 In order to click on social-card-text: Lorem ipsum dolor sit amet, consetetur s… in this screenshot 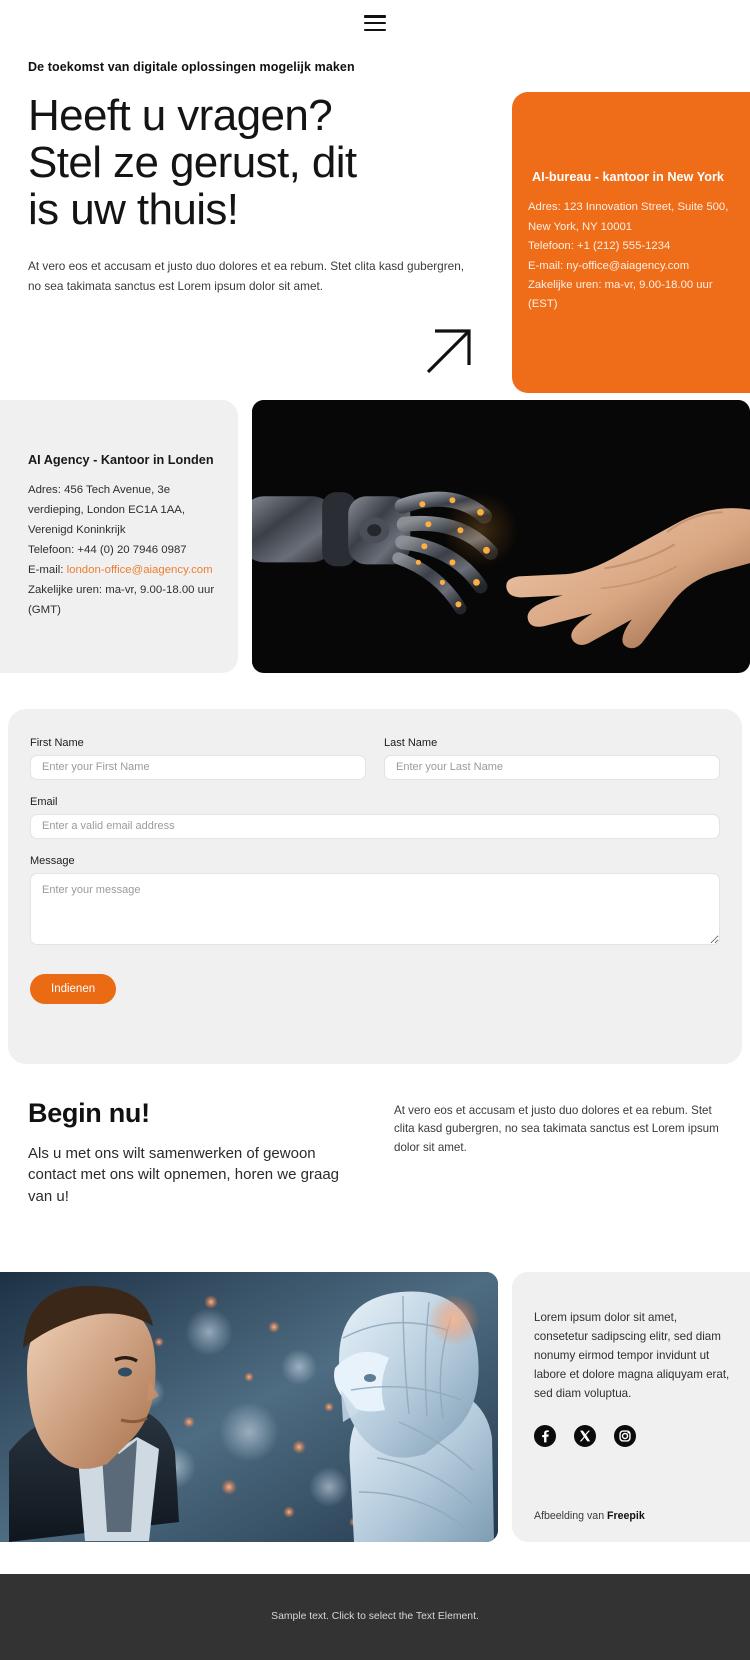, I will do `click(632, 1355)`.